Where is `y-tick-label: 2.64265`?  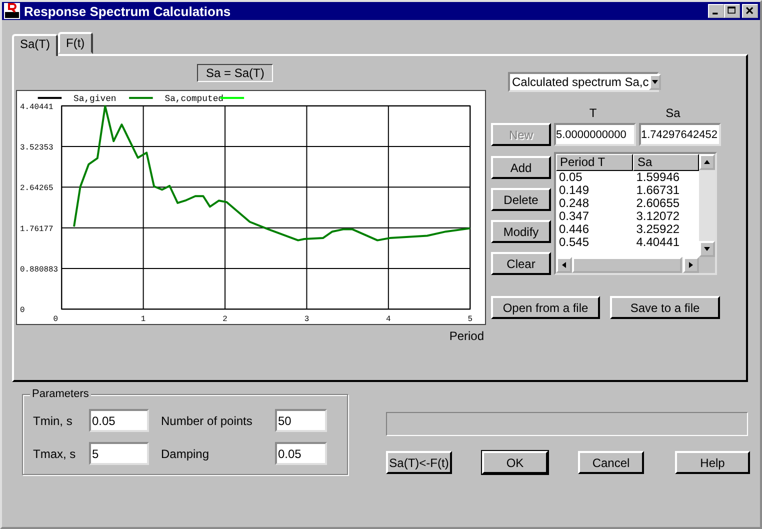 y-tick-label: 2.64265 is located at coordinates (37, 189).